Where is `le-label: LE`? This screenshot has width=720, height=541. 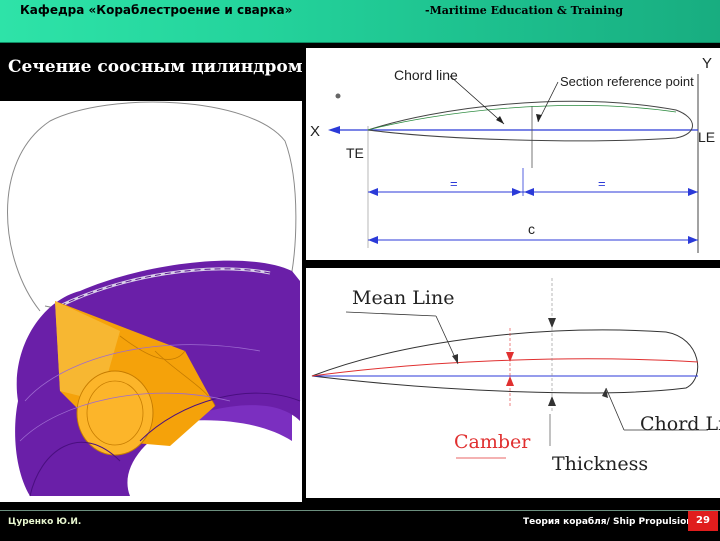 le-label: LE is located at coordinates (706, 137).